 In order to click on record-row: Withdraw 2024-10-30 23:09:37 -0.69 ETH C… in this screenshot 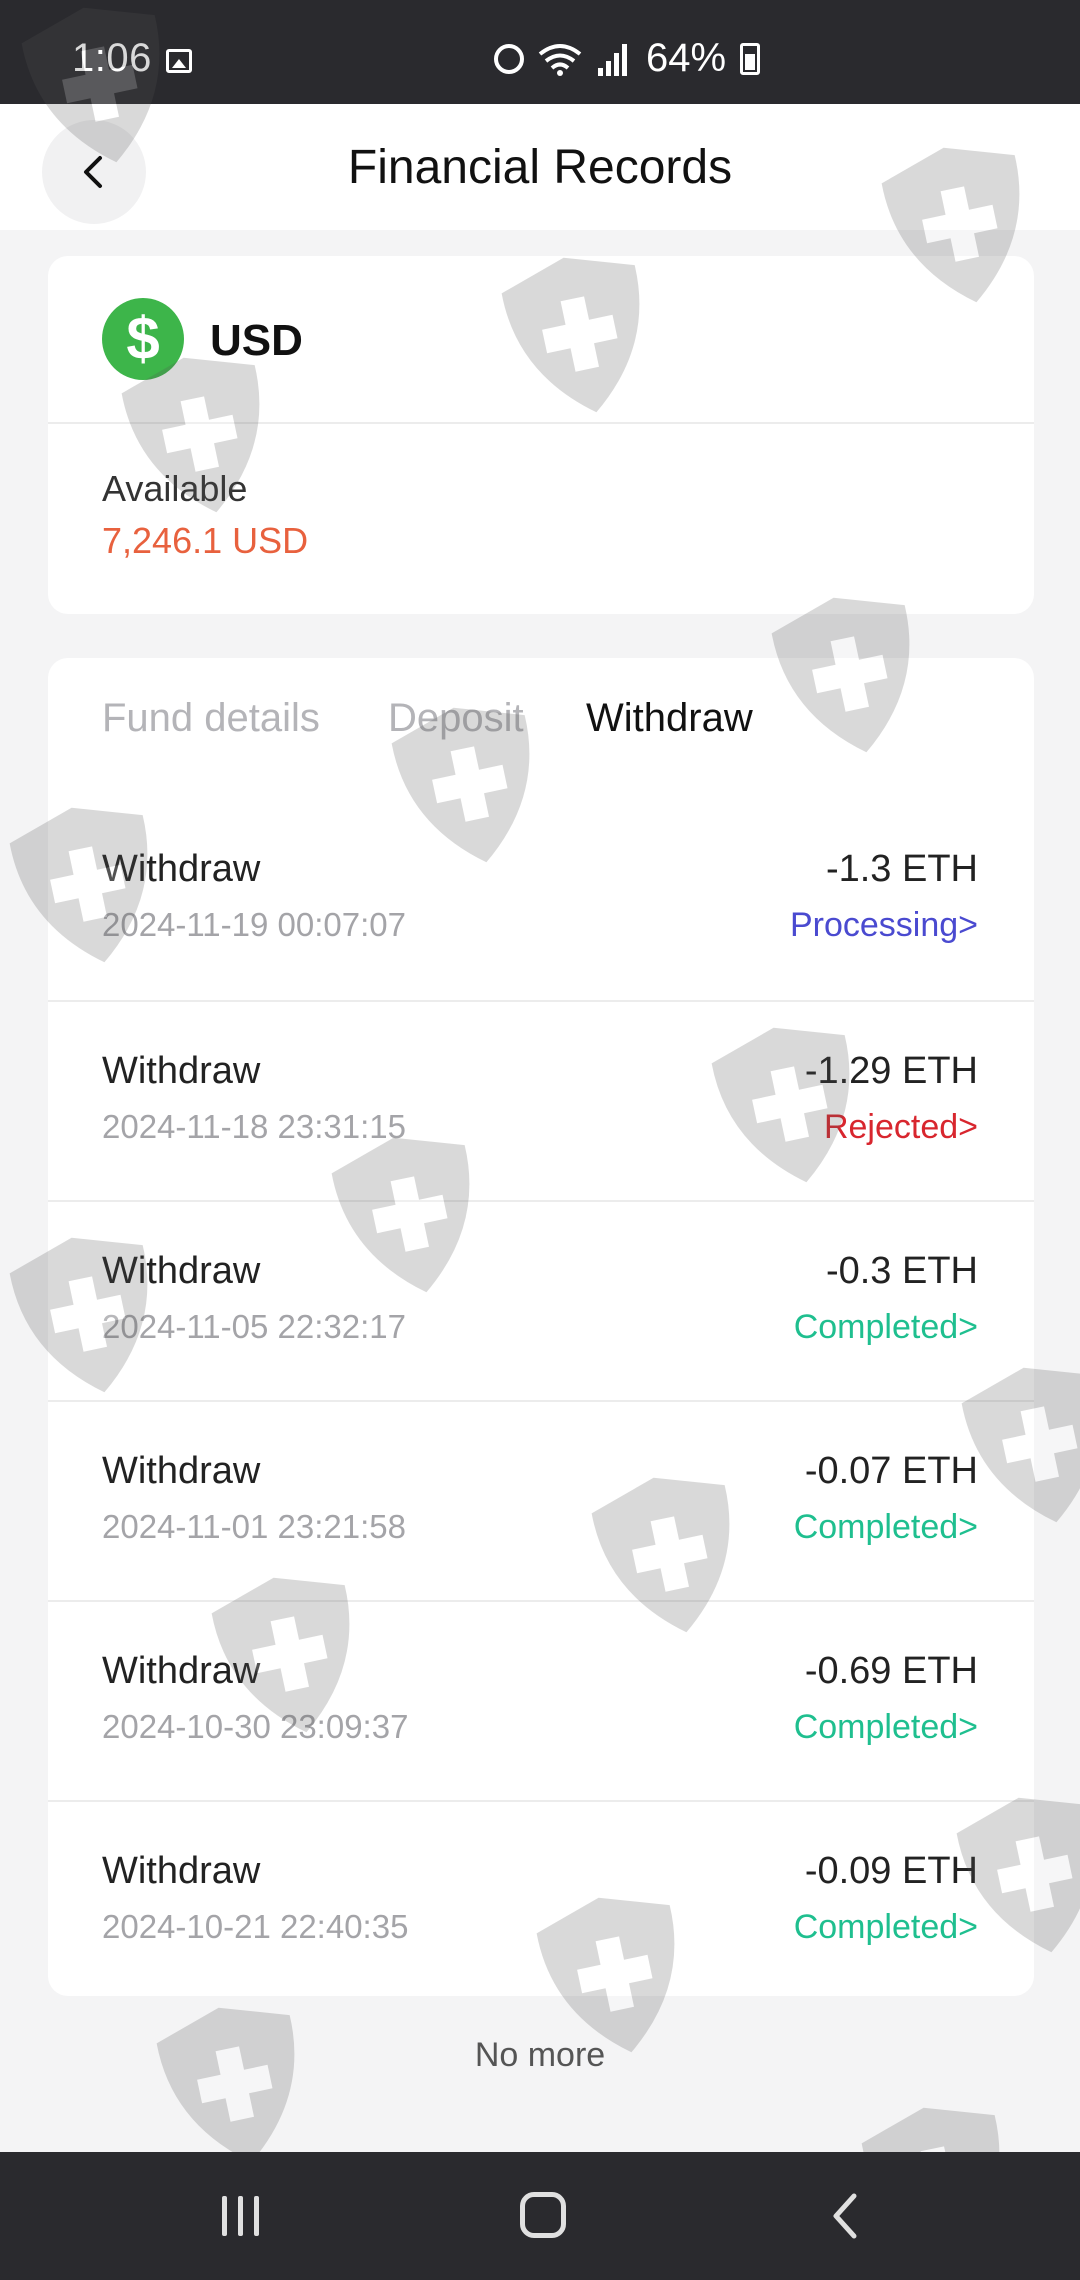, I will do `click(541, 1700)`.